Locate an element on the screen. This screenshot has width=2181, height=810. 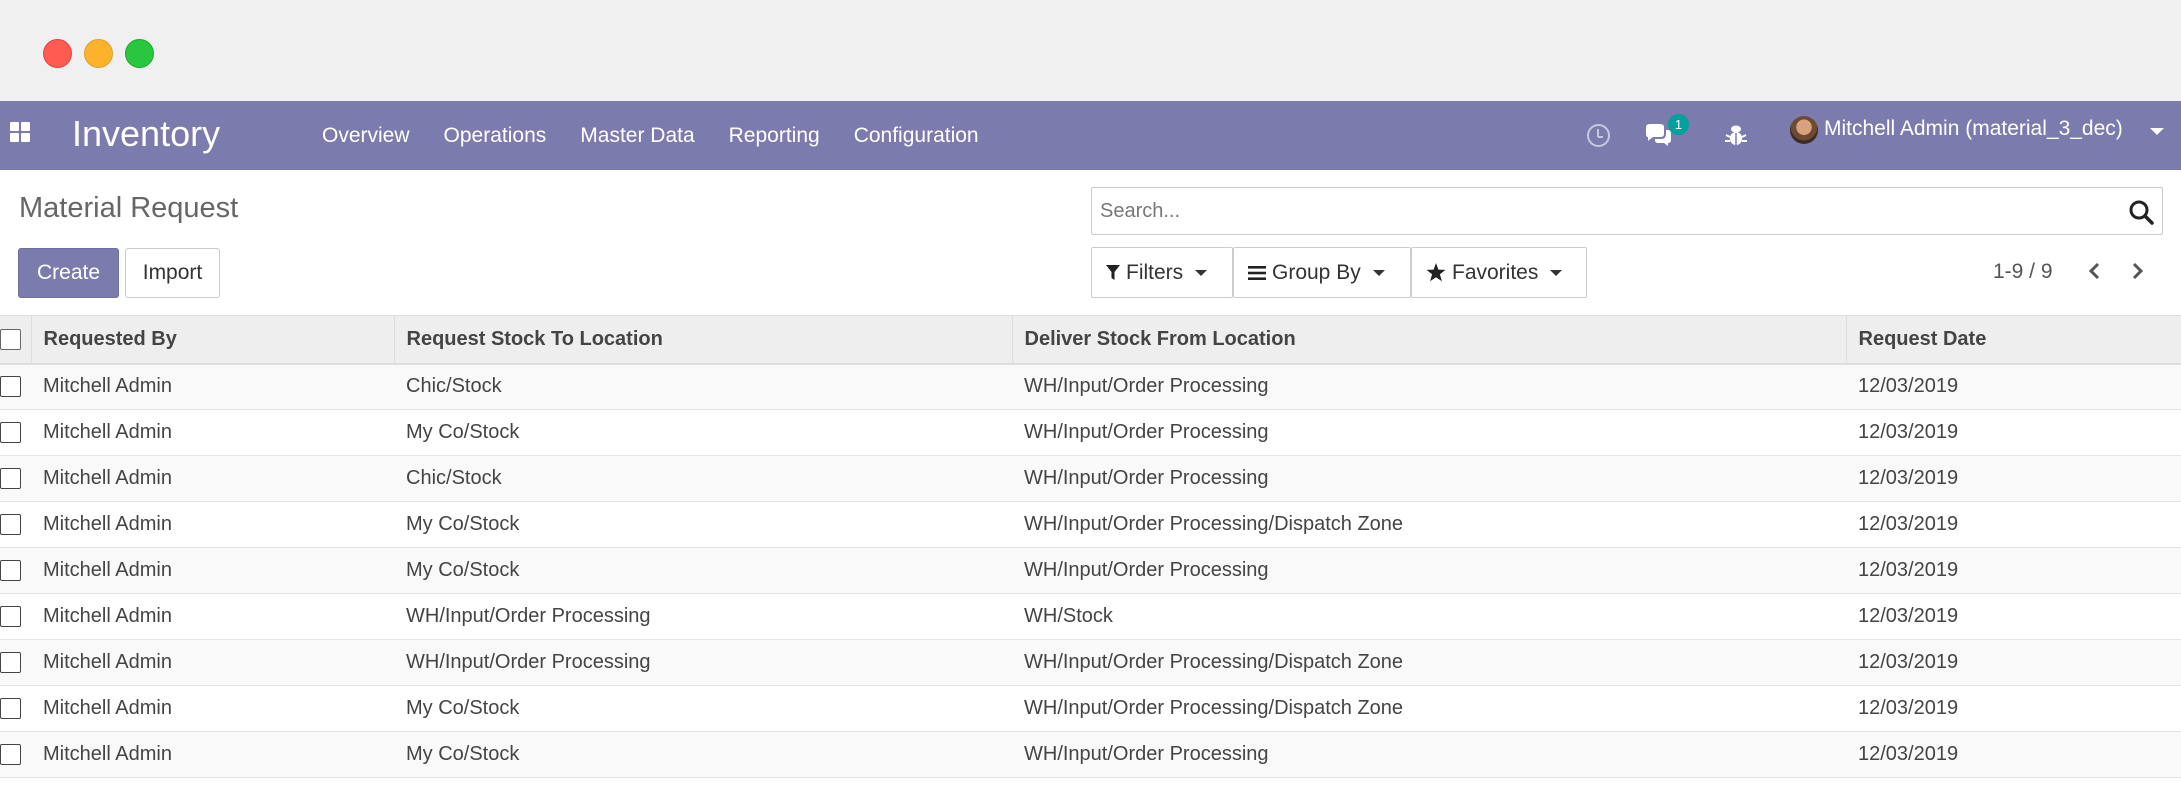
search-box is located at coordinates (1627, 211).